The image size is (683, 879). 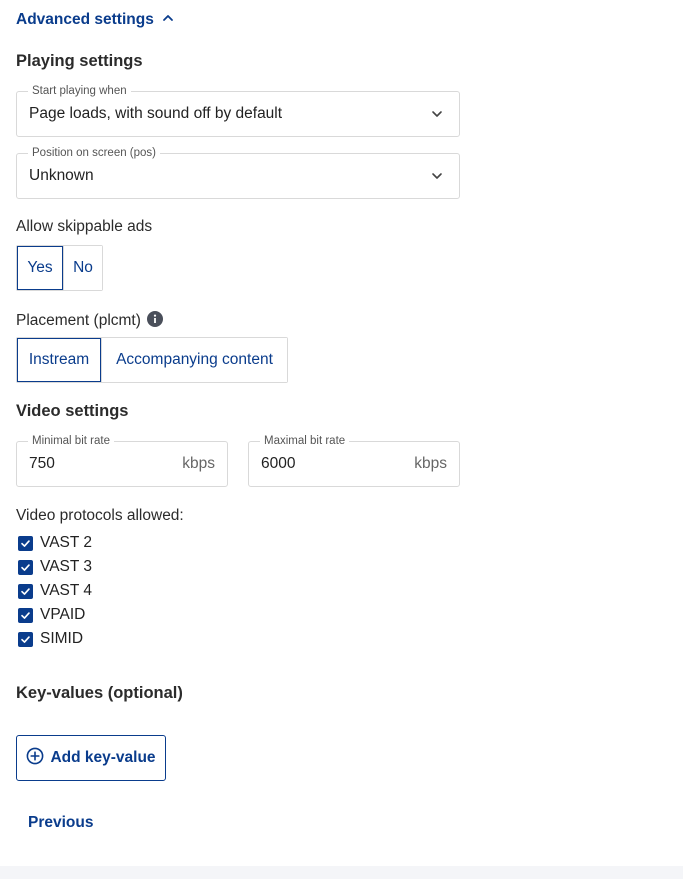 What do you see at coordinates (94, 153) in the screenshot?
I see `position-label: Position on screen (pos)` at bounding box center [94, 153].